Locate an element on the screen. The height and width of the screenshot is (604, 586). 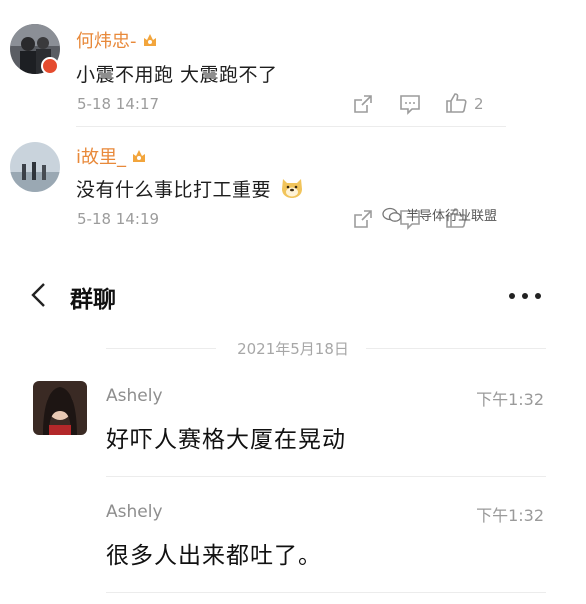
comment-username: i故里_ is located at coordinates (112, 156).